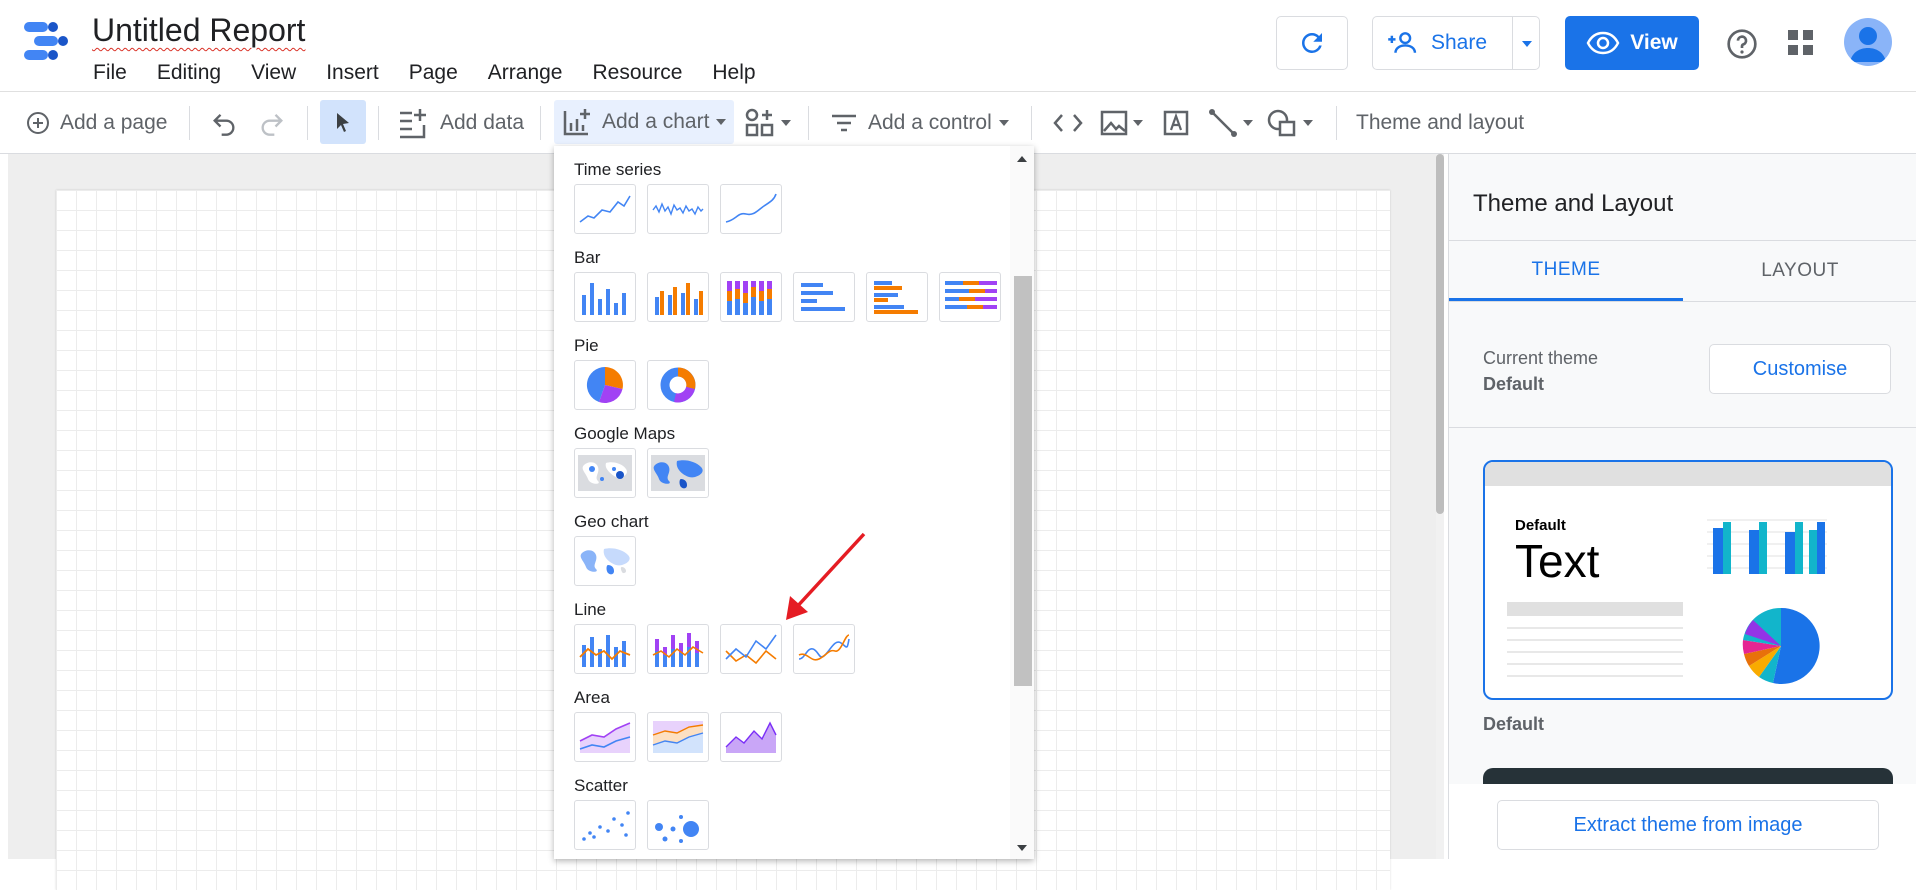 This screenshot has height=890, width=1916. I want to click on text-box-button, so click(1176, 122).